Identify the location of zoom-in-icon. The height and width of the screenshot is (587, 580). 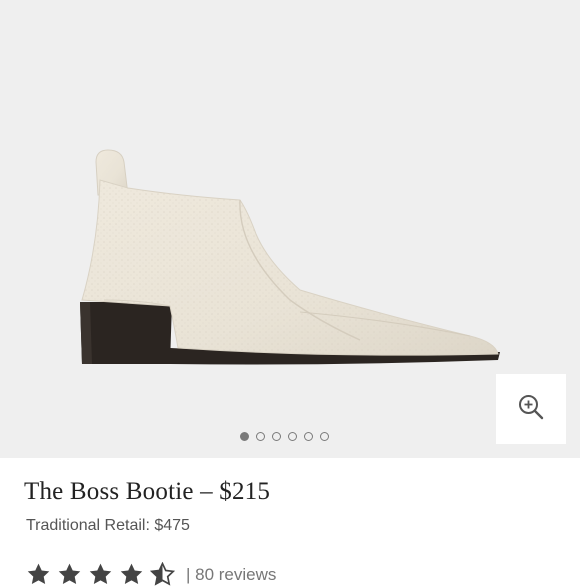
(531, 409).